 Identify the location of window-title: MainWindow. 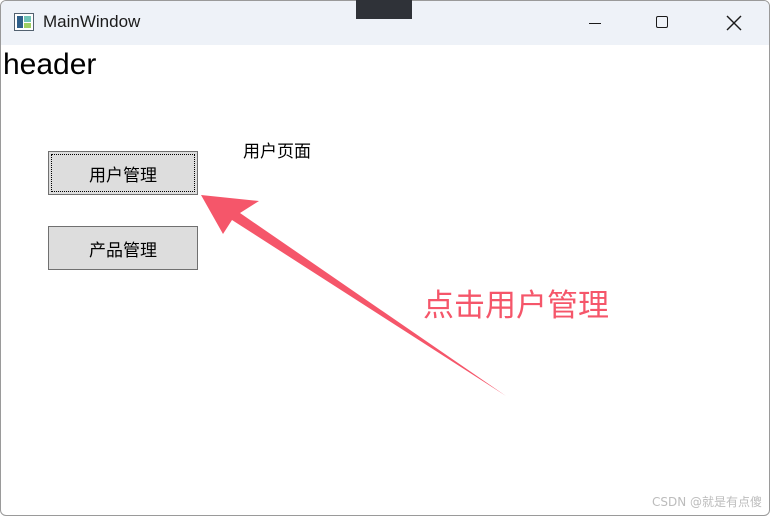
(92, 21).